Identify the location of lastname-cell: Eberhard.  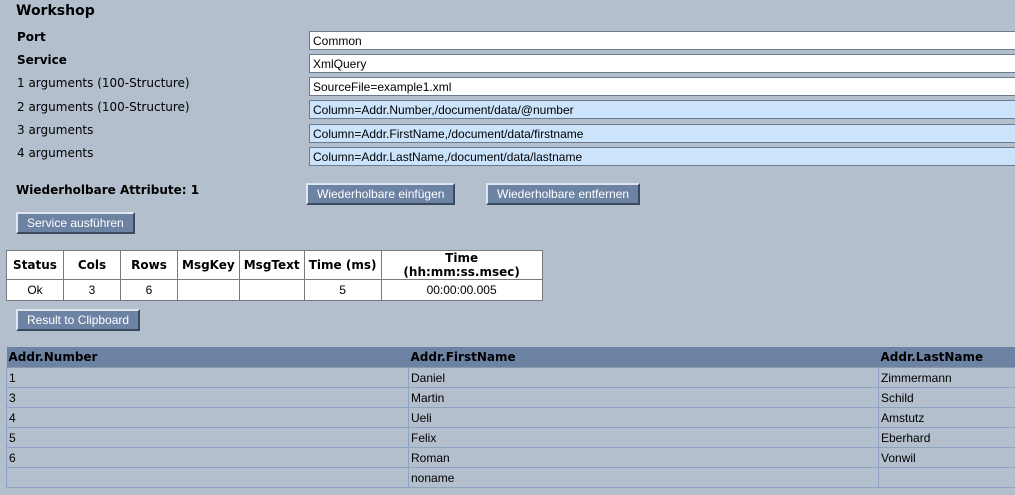
(946, 437).